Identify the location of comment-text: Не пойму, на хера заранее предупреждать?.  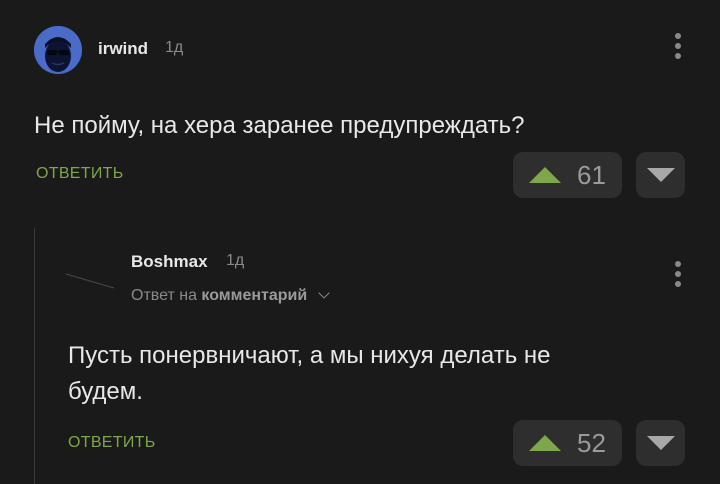
(279, 125).